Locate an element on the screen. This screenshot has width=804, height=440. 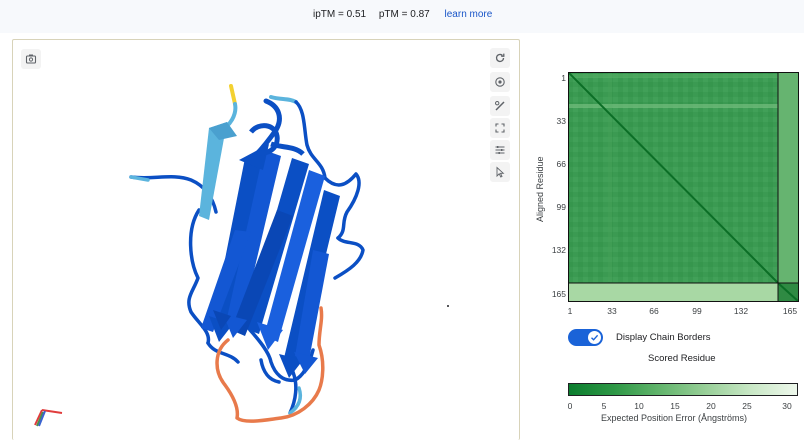
chain-borders-toggle-row: Display Chain Borders is located at coordinates (639, 337).